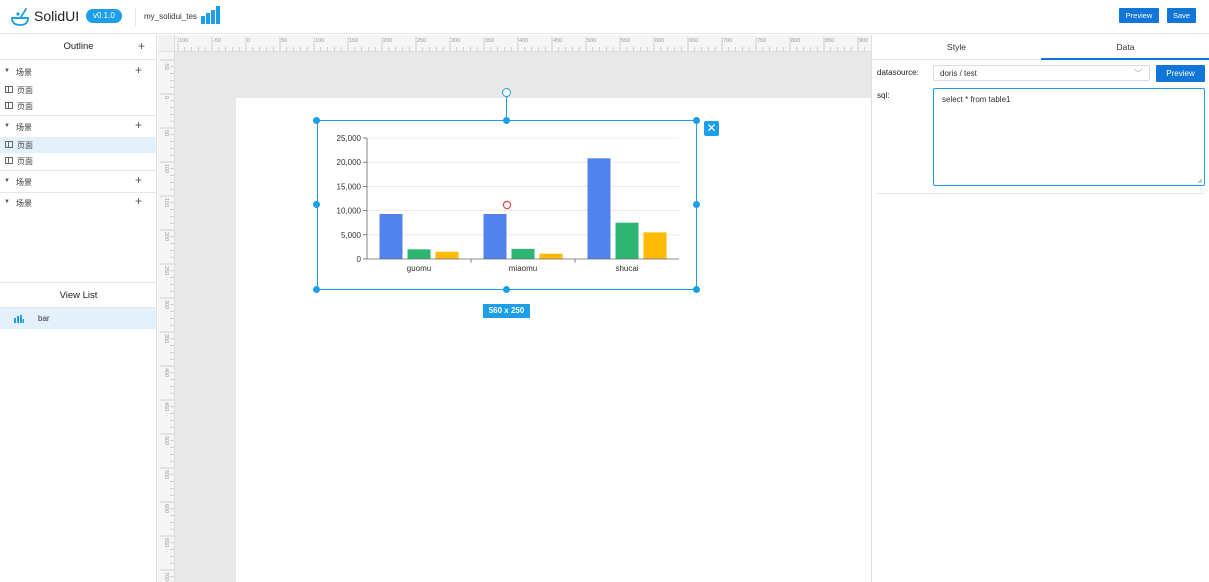  What do you see at coordinates (316, 204) in the screenshot?
I see `resize-handle-left` at bounding box center [316, 204].